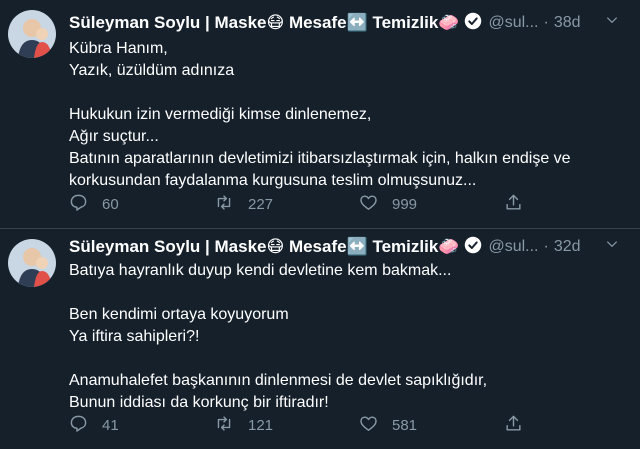 The image size is (640, 449). Describe the element at coordinates (134, 336) in the screenshot. I see `tweet-line: Ya iftira sahipleri?!` at that location.